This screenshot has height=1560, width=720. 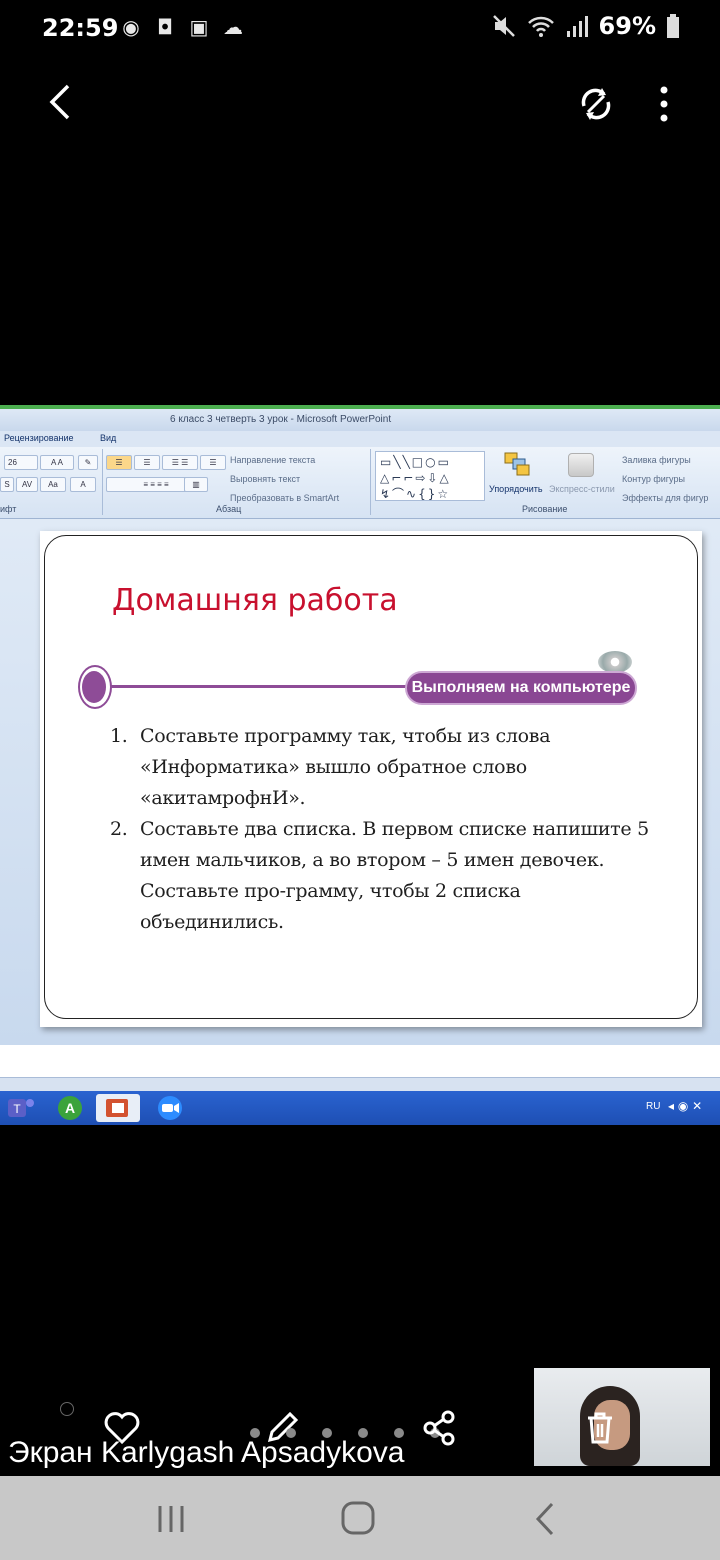 What do you see at coordinates (170, 1108) in the screenshot?
I see `zoom-icon` at bounding box center [170, 1108].